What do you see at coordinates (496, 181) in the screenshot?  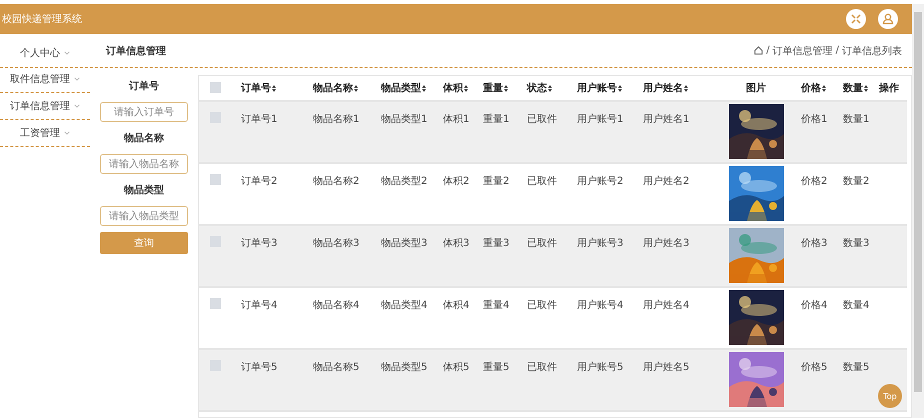 I see `table-cell: 重量2` at bounding box center [496, 181].